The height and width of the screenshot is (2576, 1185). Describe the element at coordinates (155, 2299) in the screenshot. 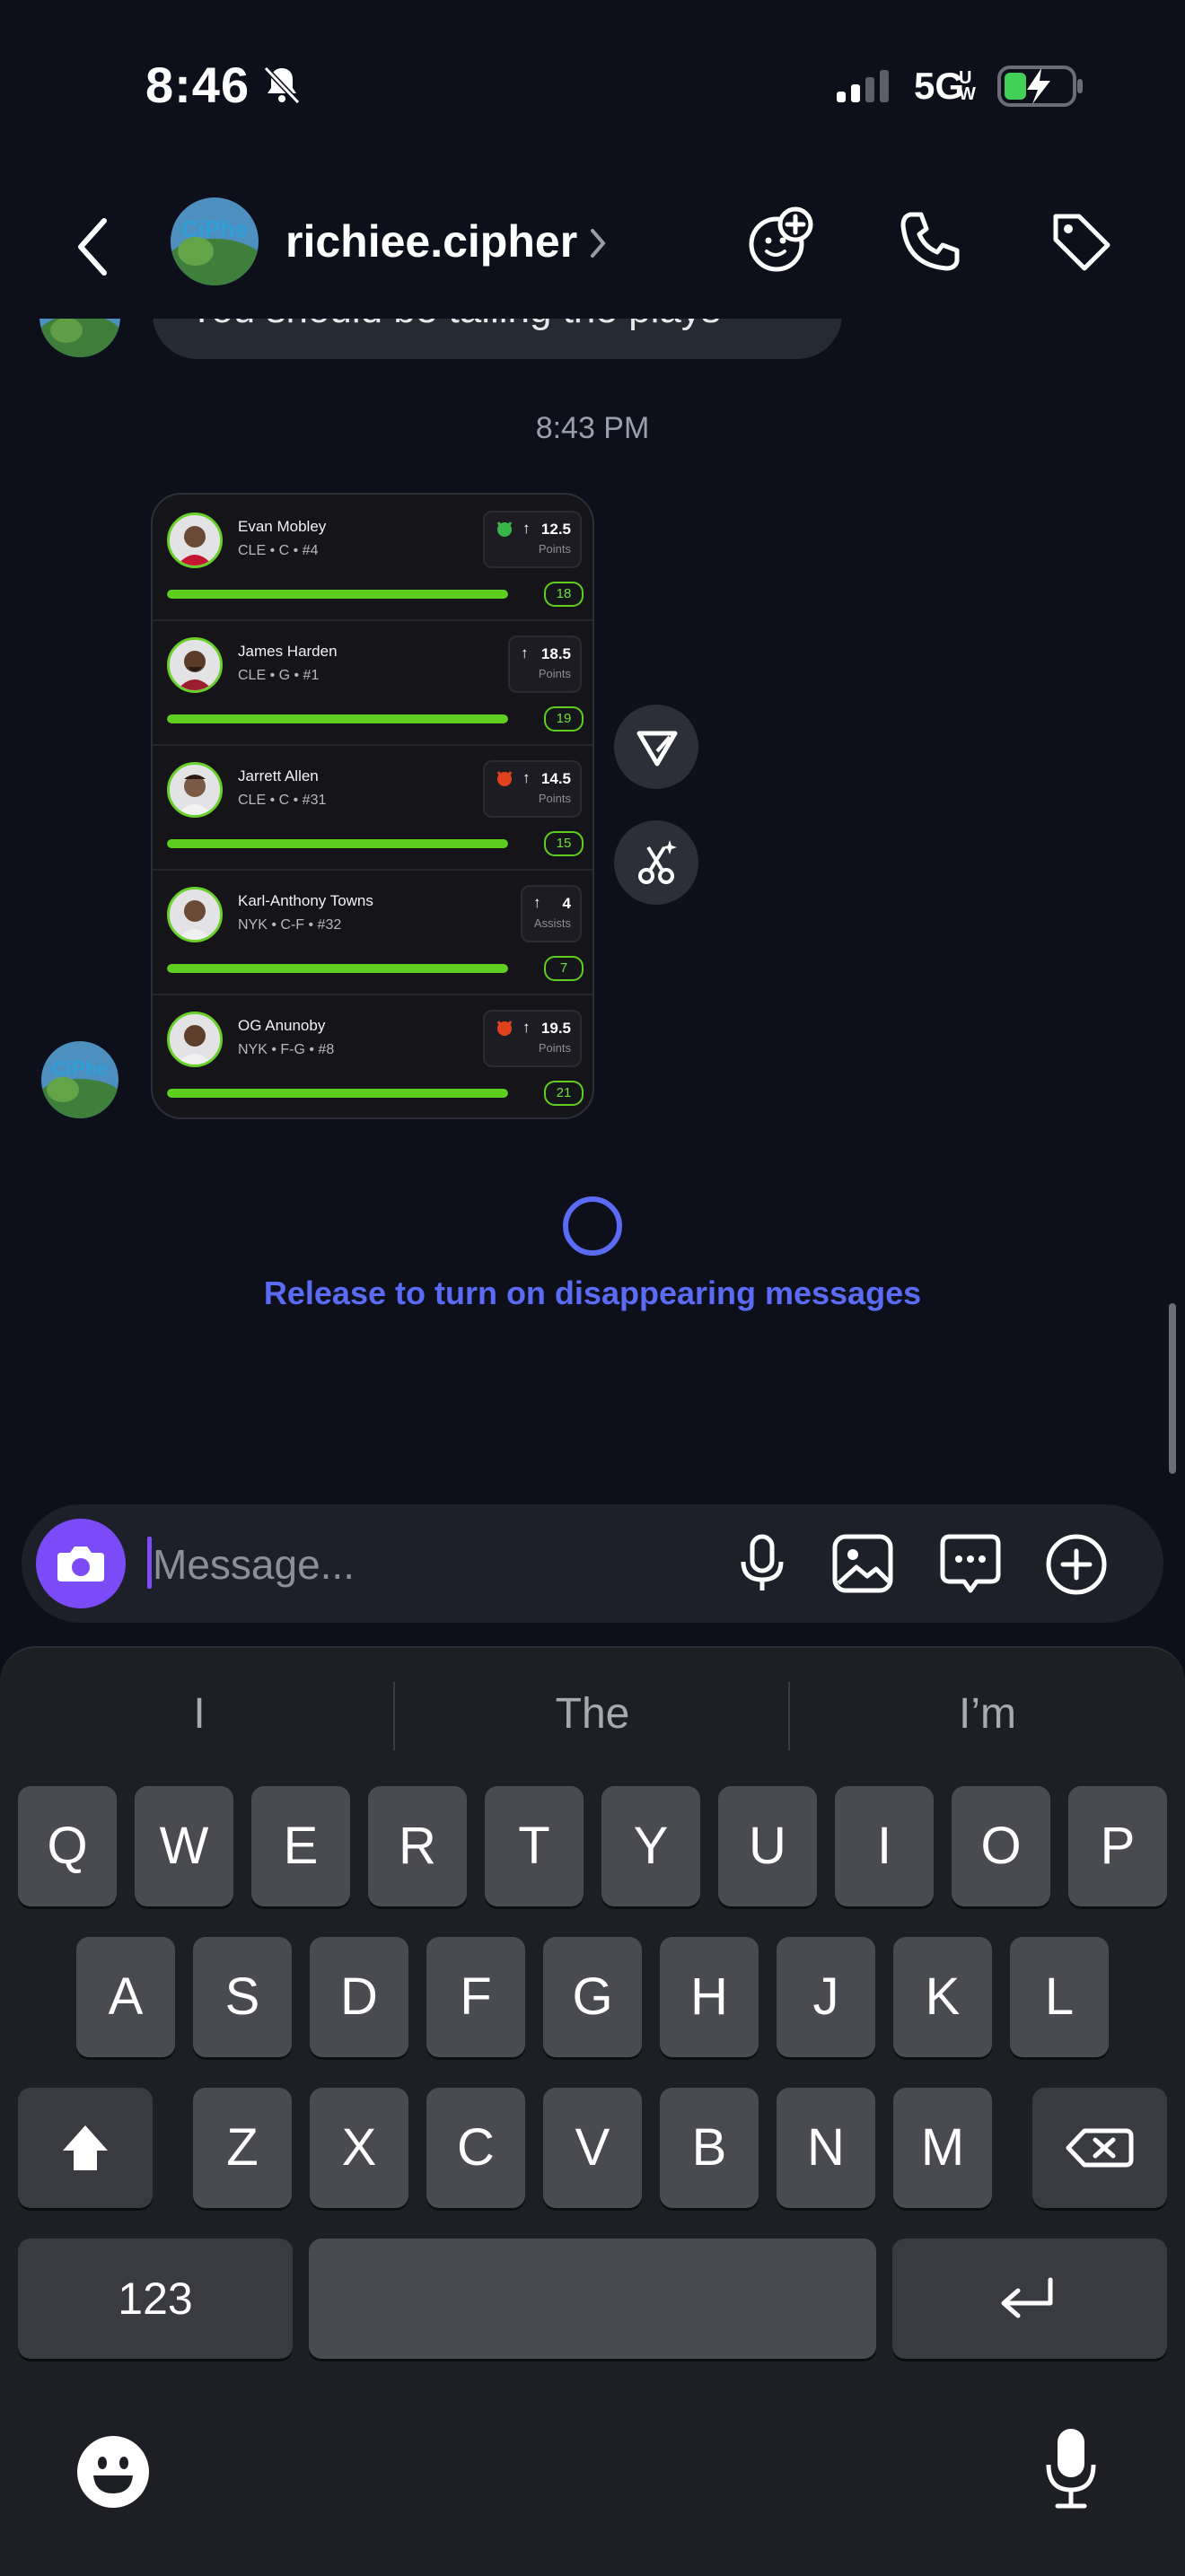

I see `numbers-key: 123` at that location.